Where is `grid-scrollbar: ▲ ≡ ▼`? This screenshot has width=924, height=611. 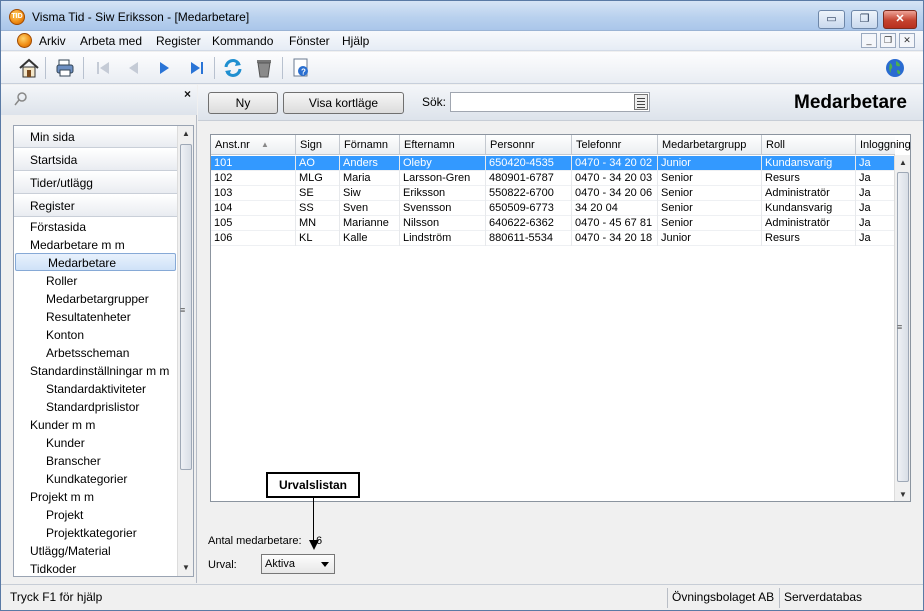
grid-scrollbar: ▲ ≡ ▼ is located at coordinates (902, 328).